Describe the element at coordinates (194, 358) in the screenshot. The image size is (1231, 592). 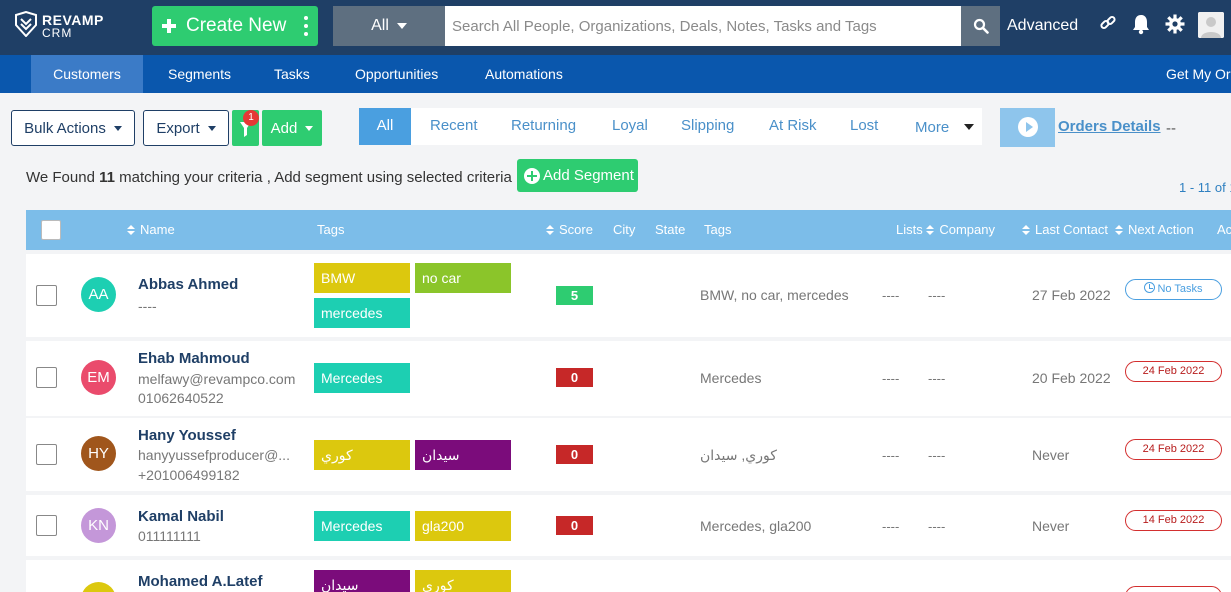
I see `contact-name: Ehab Mahmoud` at that location.